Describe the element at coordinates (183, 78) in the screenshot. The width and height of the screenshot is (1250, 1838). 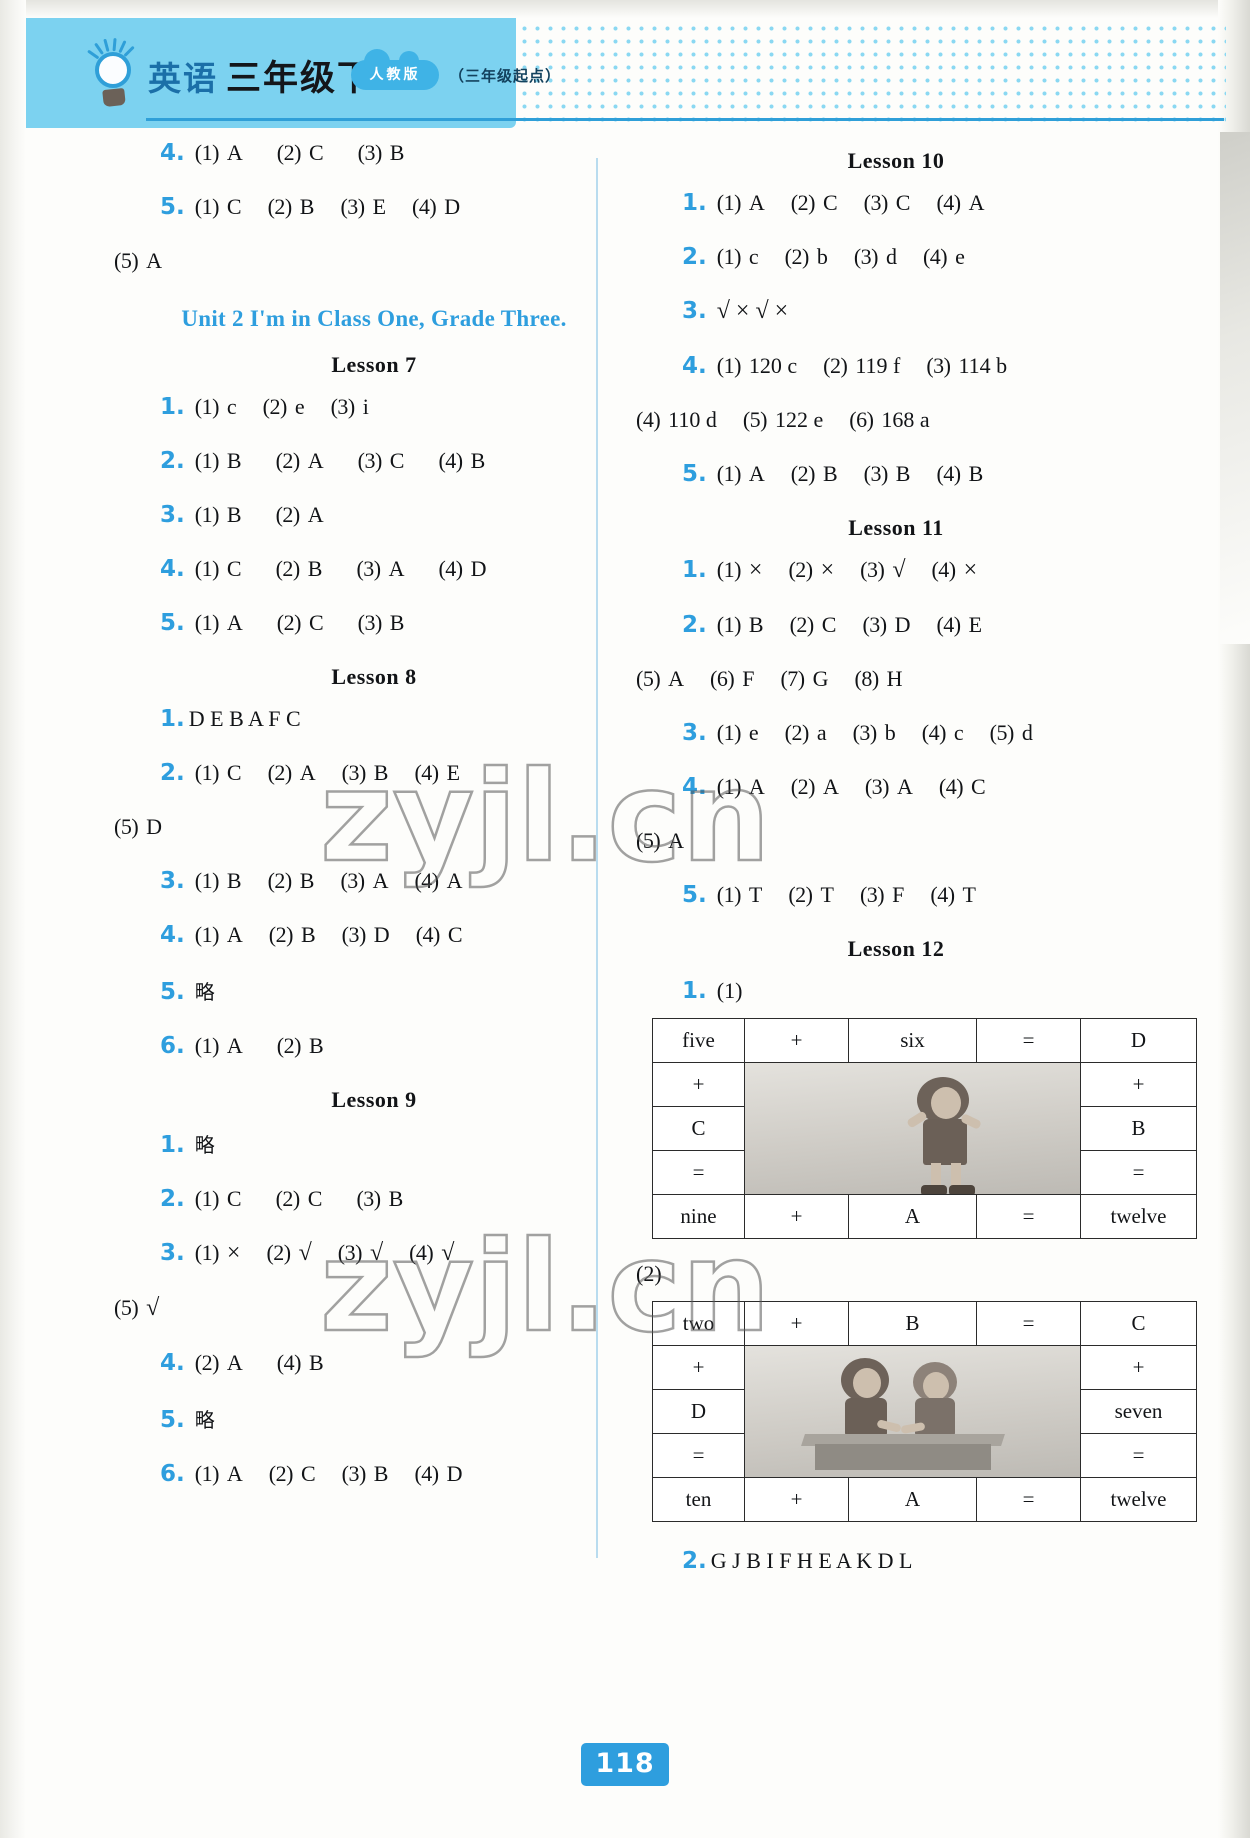
I see `subject-title: 英语` at that location.